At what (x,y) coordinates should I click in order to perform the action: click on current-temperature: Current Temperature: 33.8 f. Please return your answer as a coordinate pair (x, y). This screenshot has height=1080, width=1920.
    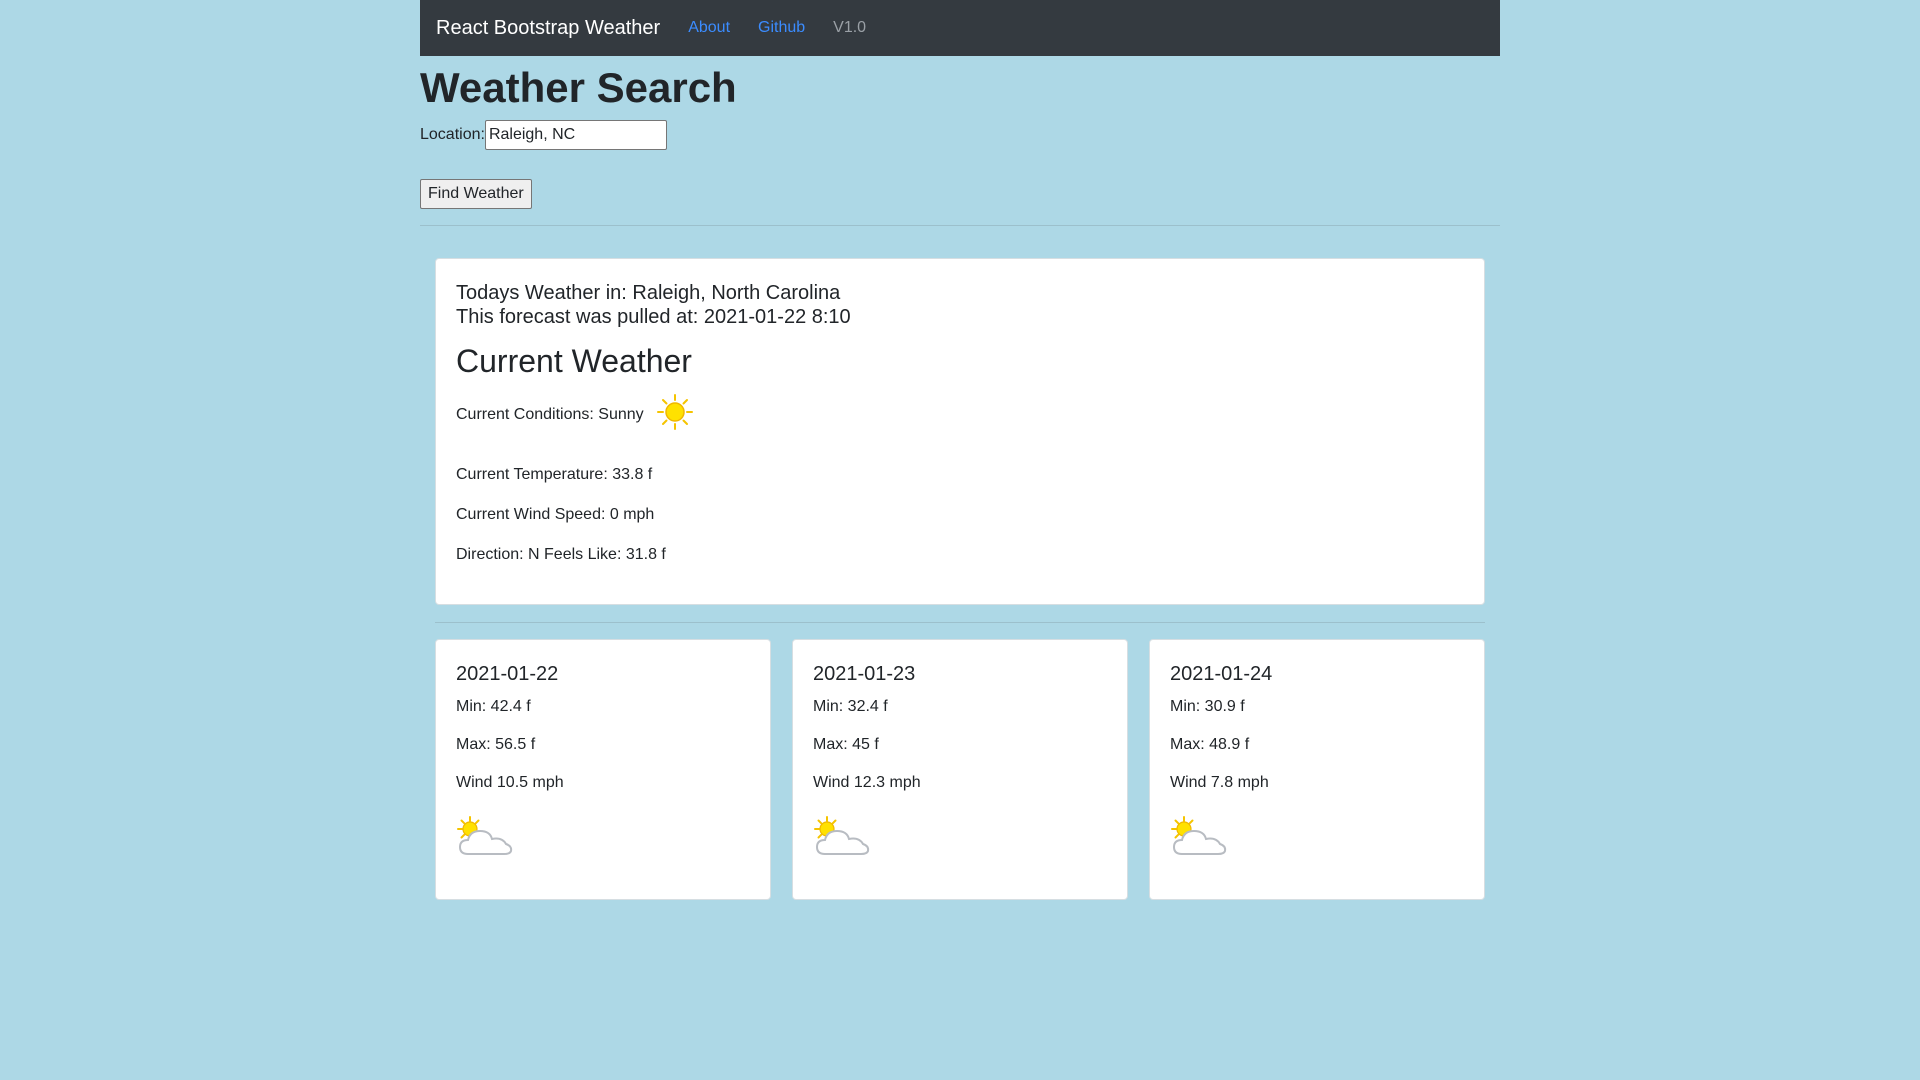
    Looking at the image, I should click on (554, 474).